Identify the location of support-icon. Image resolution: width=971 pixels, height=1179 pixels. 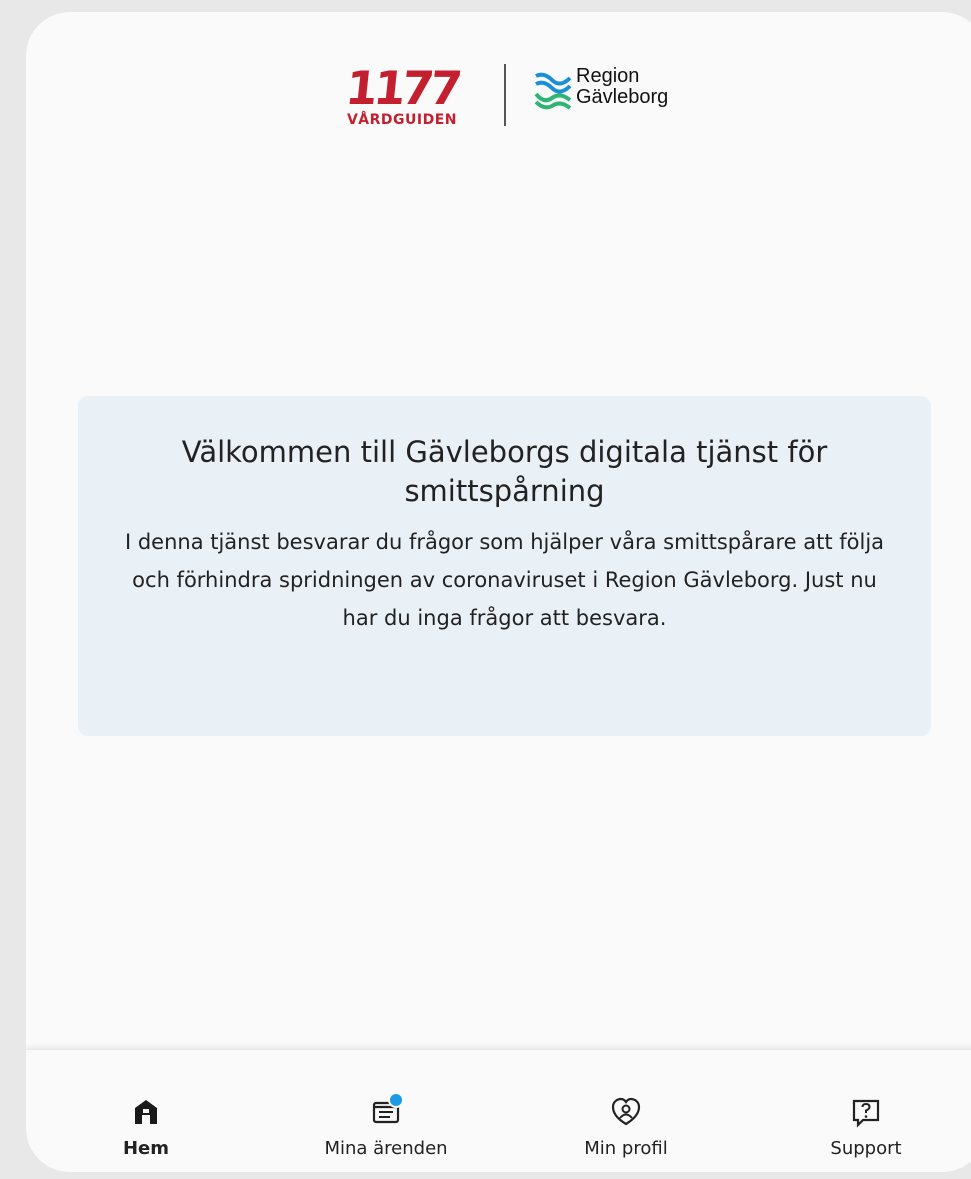
(866, 1113).